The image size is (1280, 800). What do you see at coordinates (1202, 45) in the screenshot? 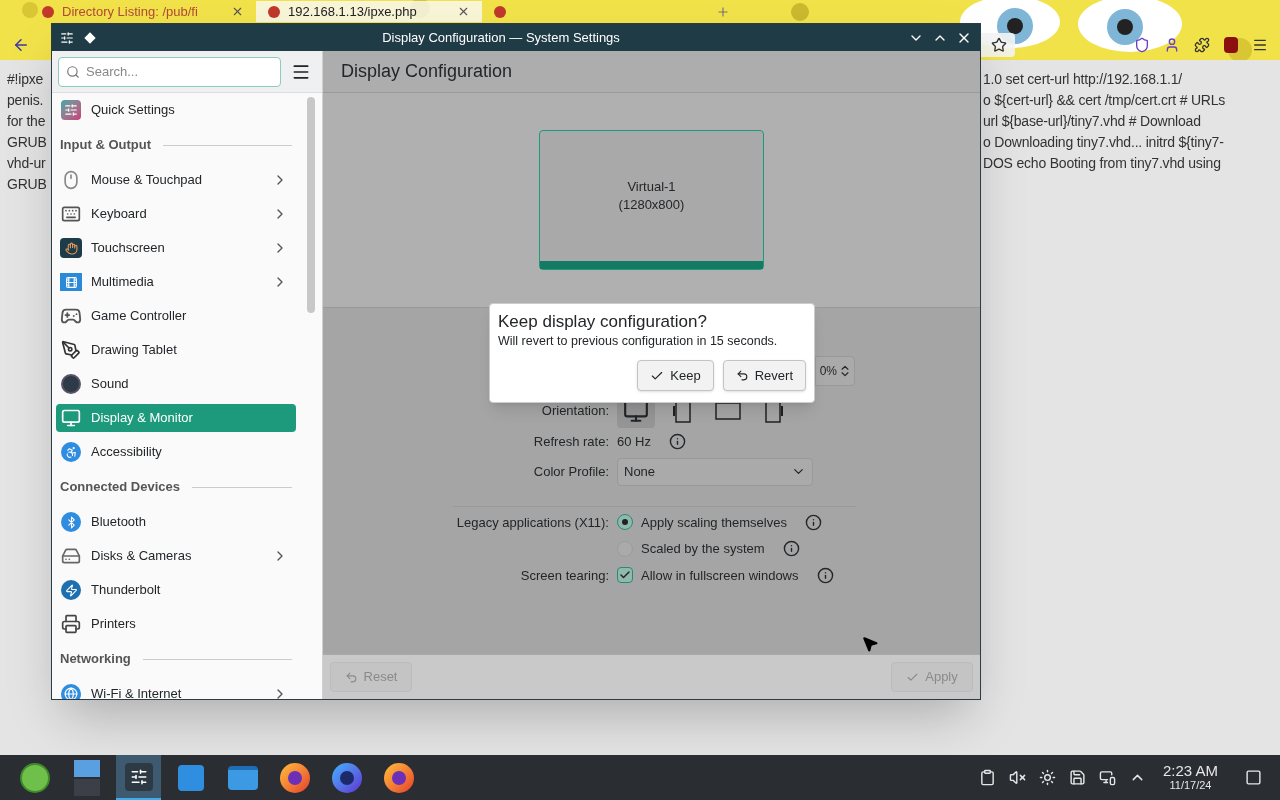
I see `extensions-icon` at bounding box center [1202, 45].